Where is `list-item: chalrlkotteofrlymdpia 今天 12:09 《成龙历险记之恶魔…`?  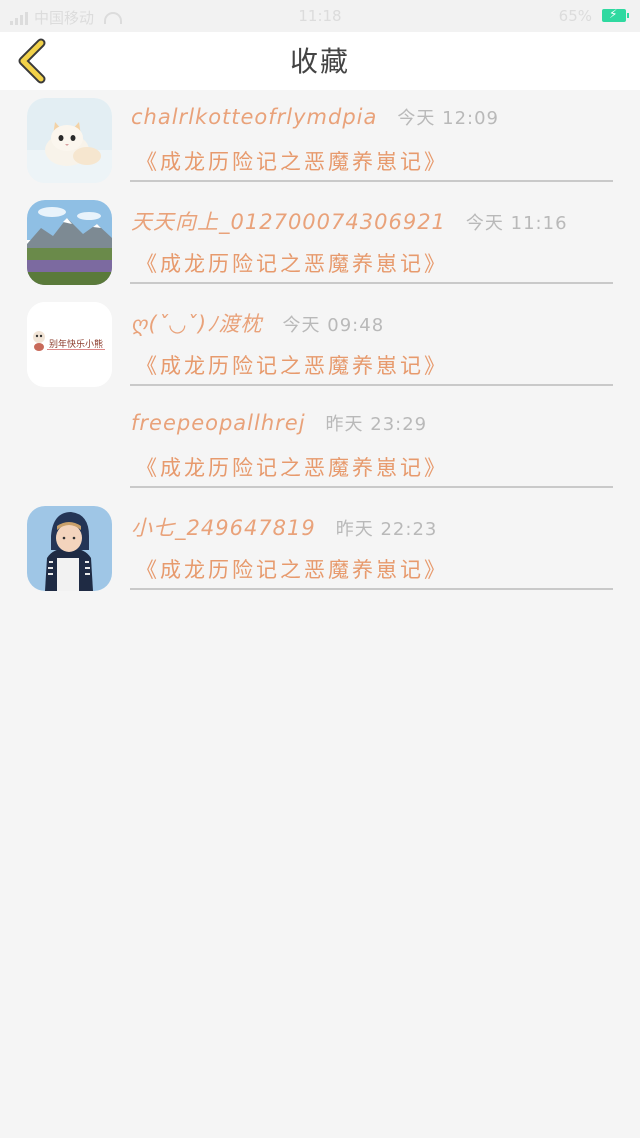
list-item: chalrlkotteofrlymdpia 今天 12:09 《成龙历险记之恶魔… is located at coordinates (320, 141).